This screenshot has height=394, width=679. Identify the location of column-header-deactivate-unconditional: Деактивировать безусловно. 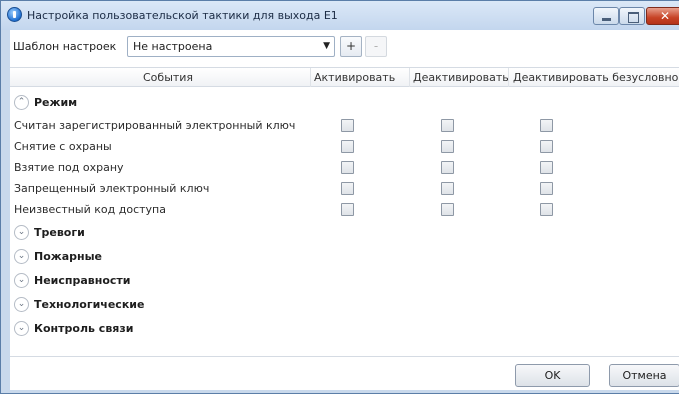
(595, 77).